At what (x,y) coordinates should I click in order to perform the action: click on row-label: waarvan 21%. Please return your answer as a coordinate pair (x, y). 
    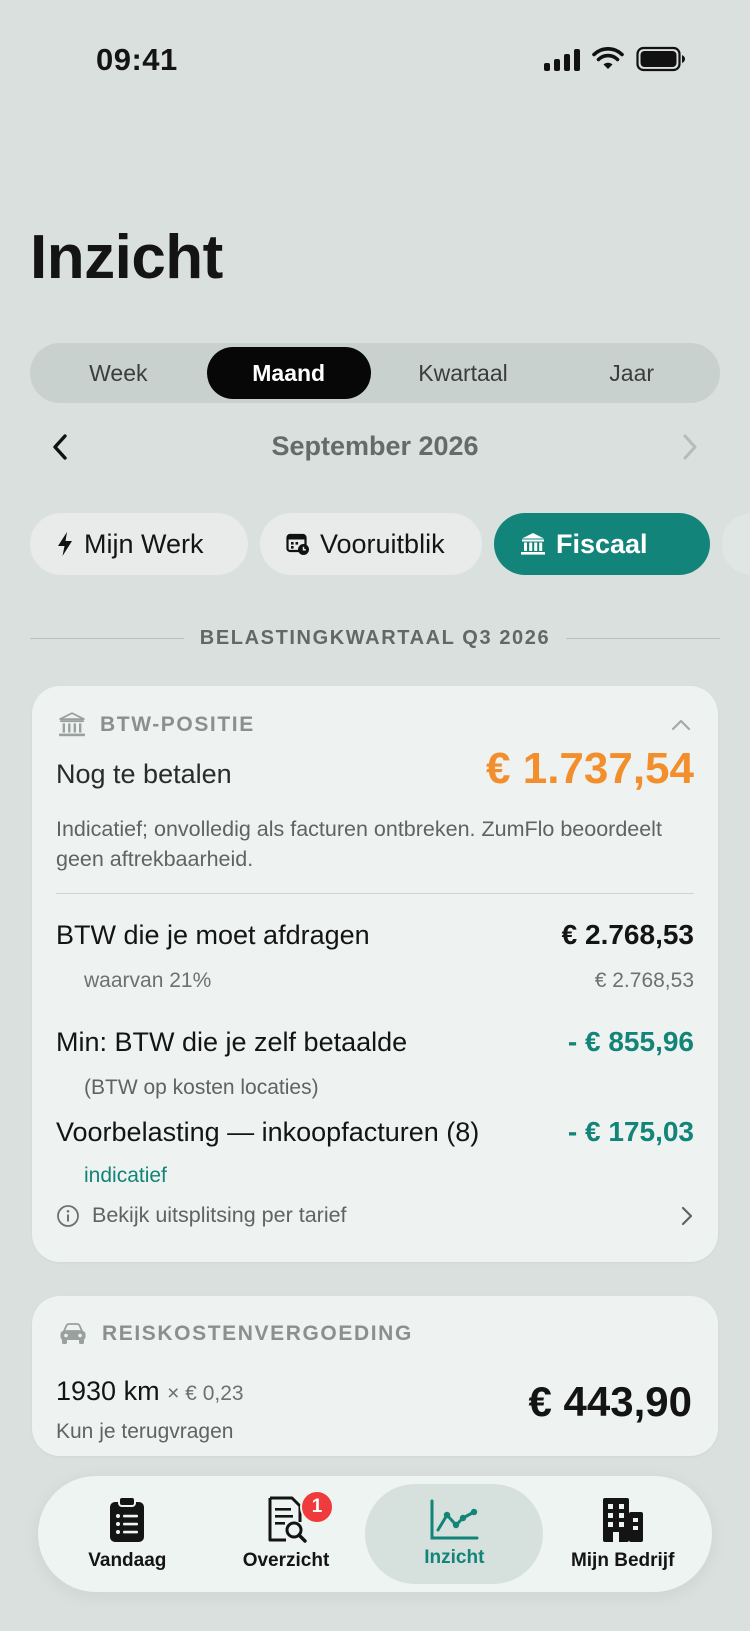
    Looking at the image, I should click on (148, 980).